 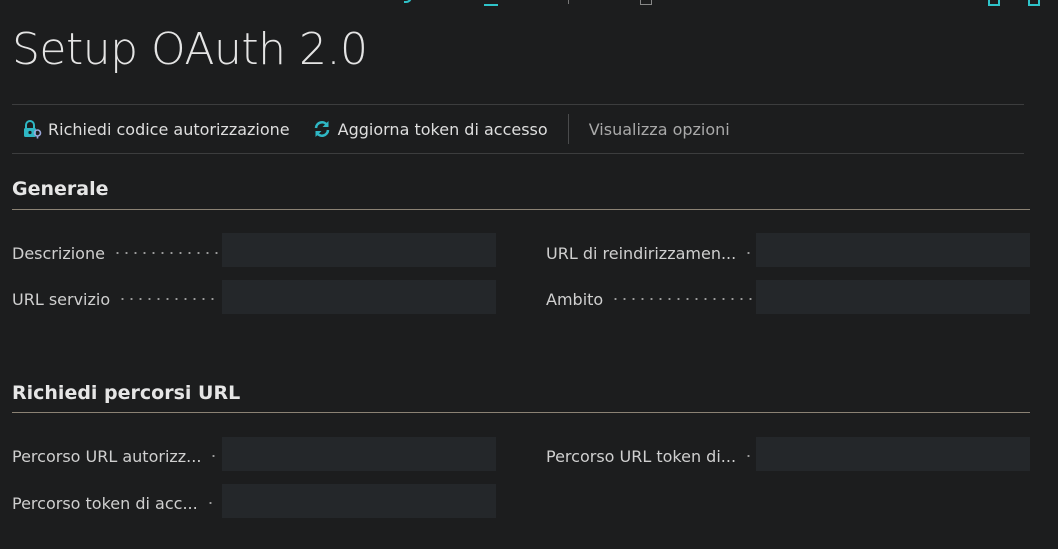 I want to click on token-url-path-input, so click(x=893, y=454).